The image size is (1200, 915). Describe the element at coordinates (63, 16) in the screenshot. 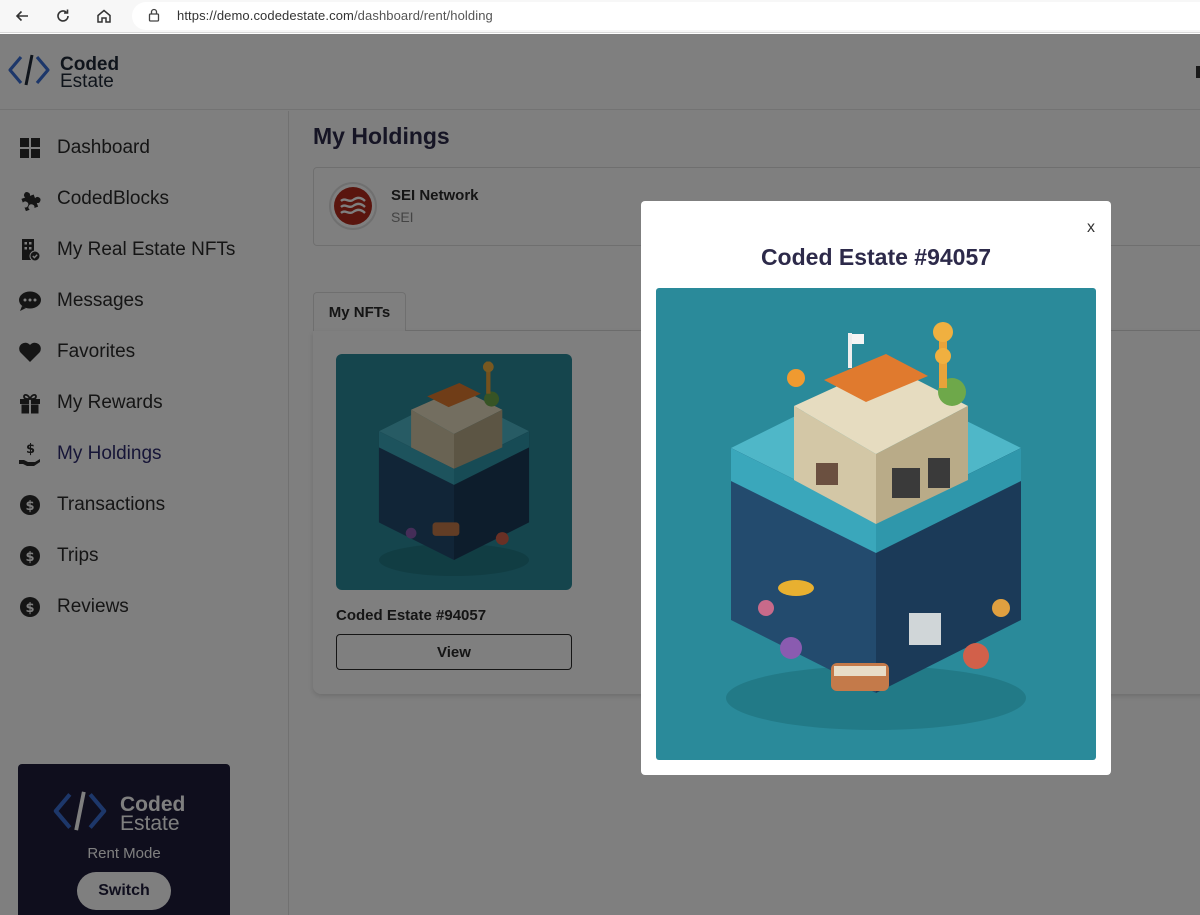

I see `reload-icon` at that location.